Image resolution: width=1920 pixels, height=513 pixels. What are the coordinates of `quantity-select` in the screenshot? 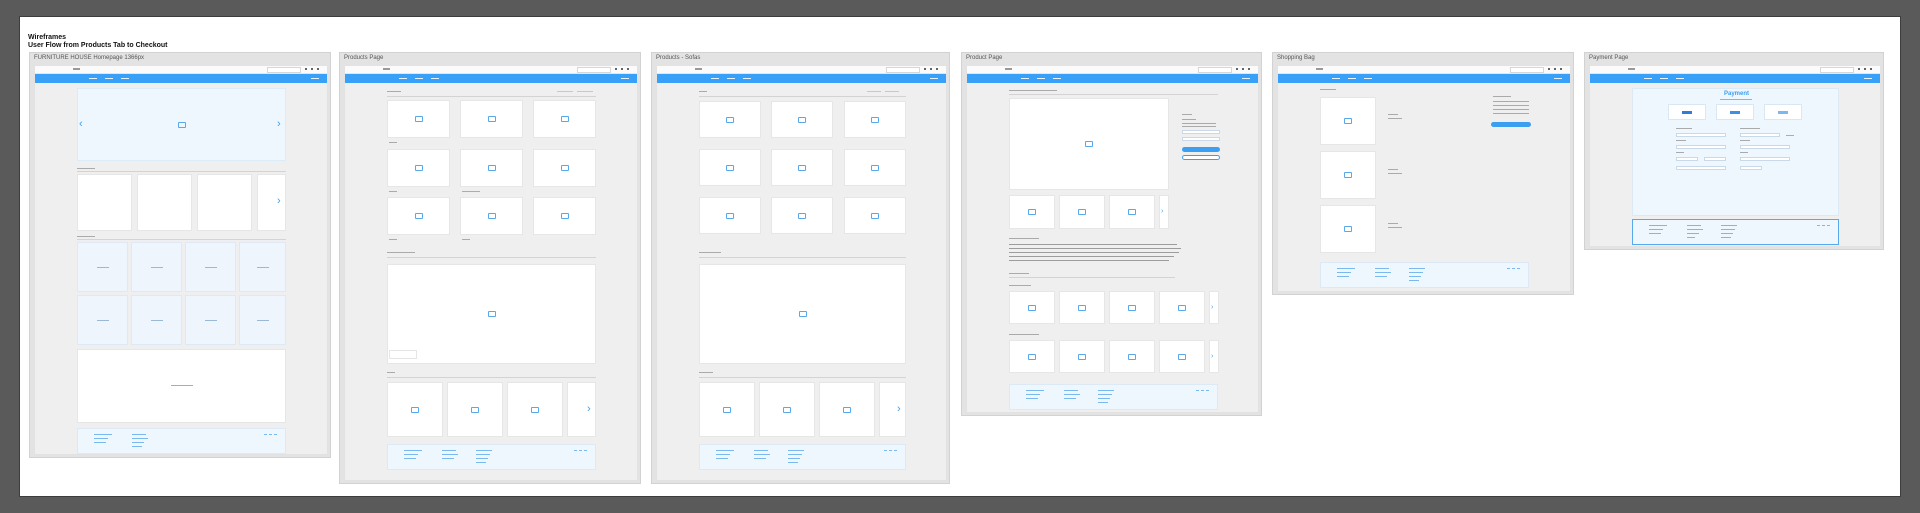 It's located at (1201, 139).